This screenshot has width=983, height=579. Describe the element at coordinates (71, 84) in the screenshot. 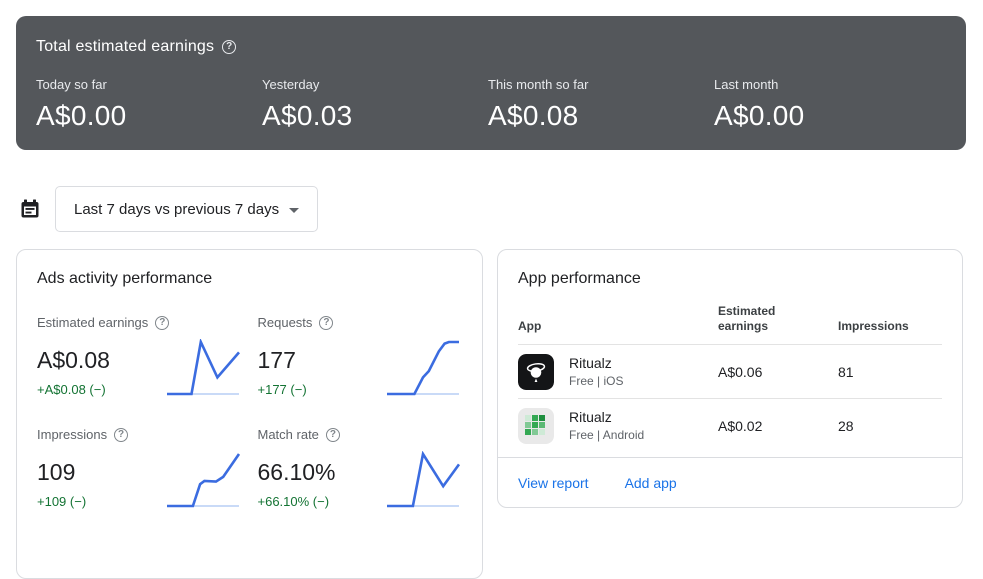

I see `earnings-label: Today so far` at that location.